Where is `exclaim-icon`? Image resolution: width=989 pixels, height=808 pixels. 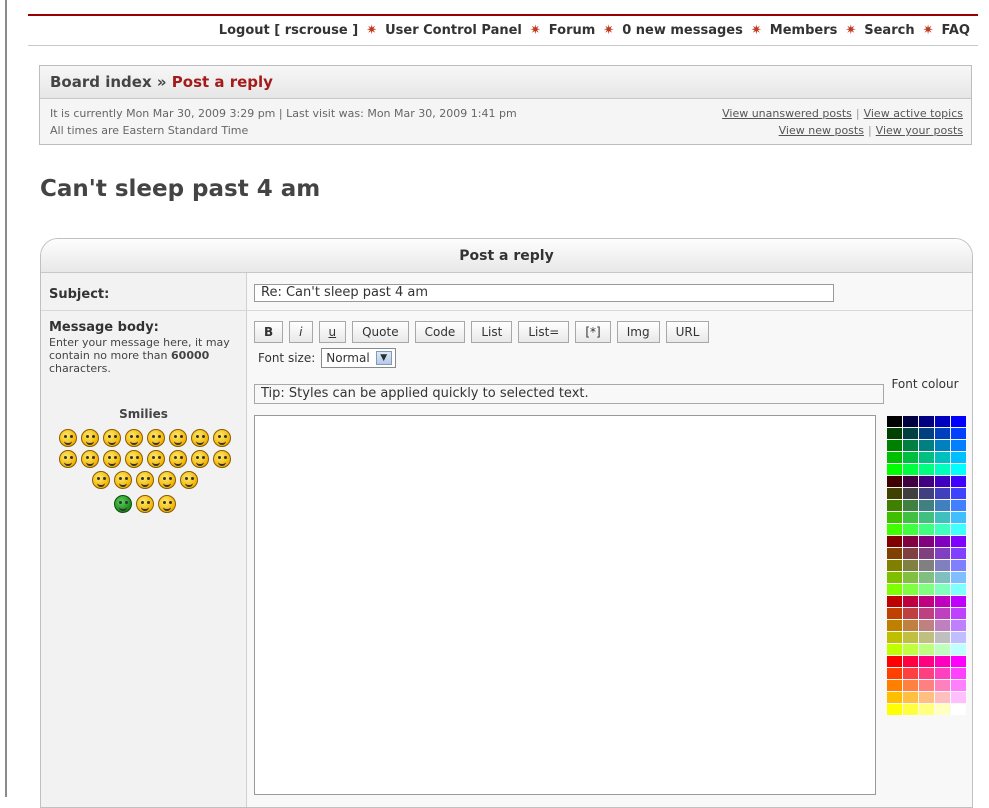
exclaim-icon is located at coordinates (101, 480).